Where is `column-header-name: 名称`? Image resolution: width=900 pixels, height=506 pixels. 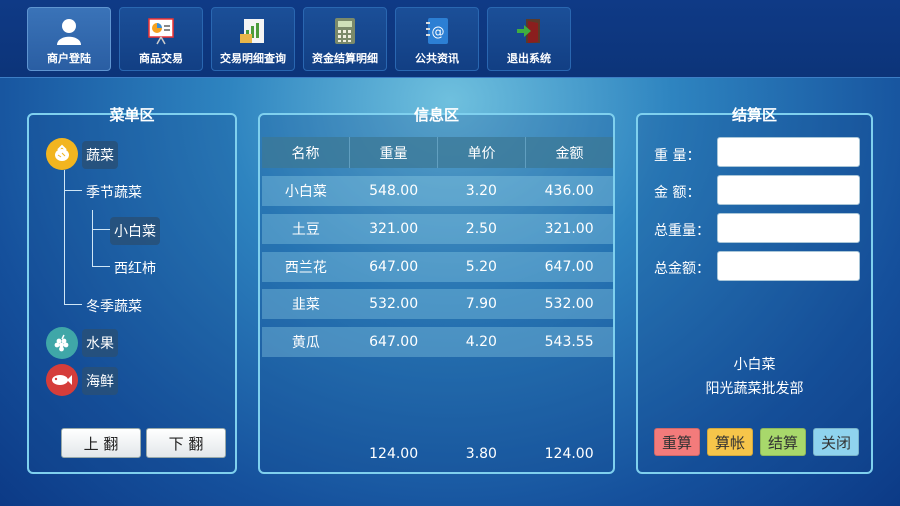
column-header-name: 名称 is located at coordinates (306, 152).